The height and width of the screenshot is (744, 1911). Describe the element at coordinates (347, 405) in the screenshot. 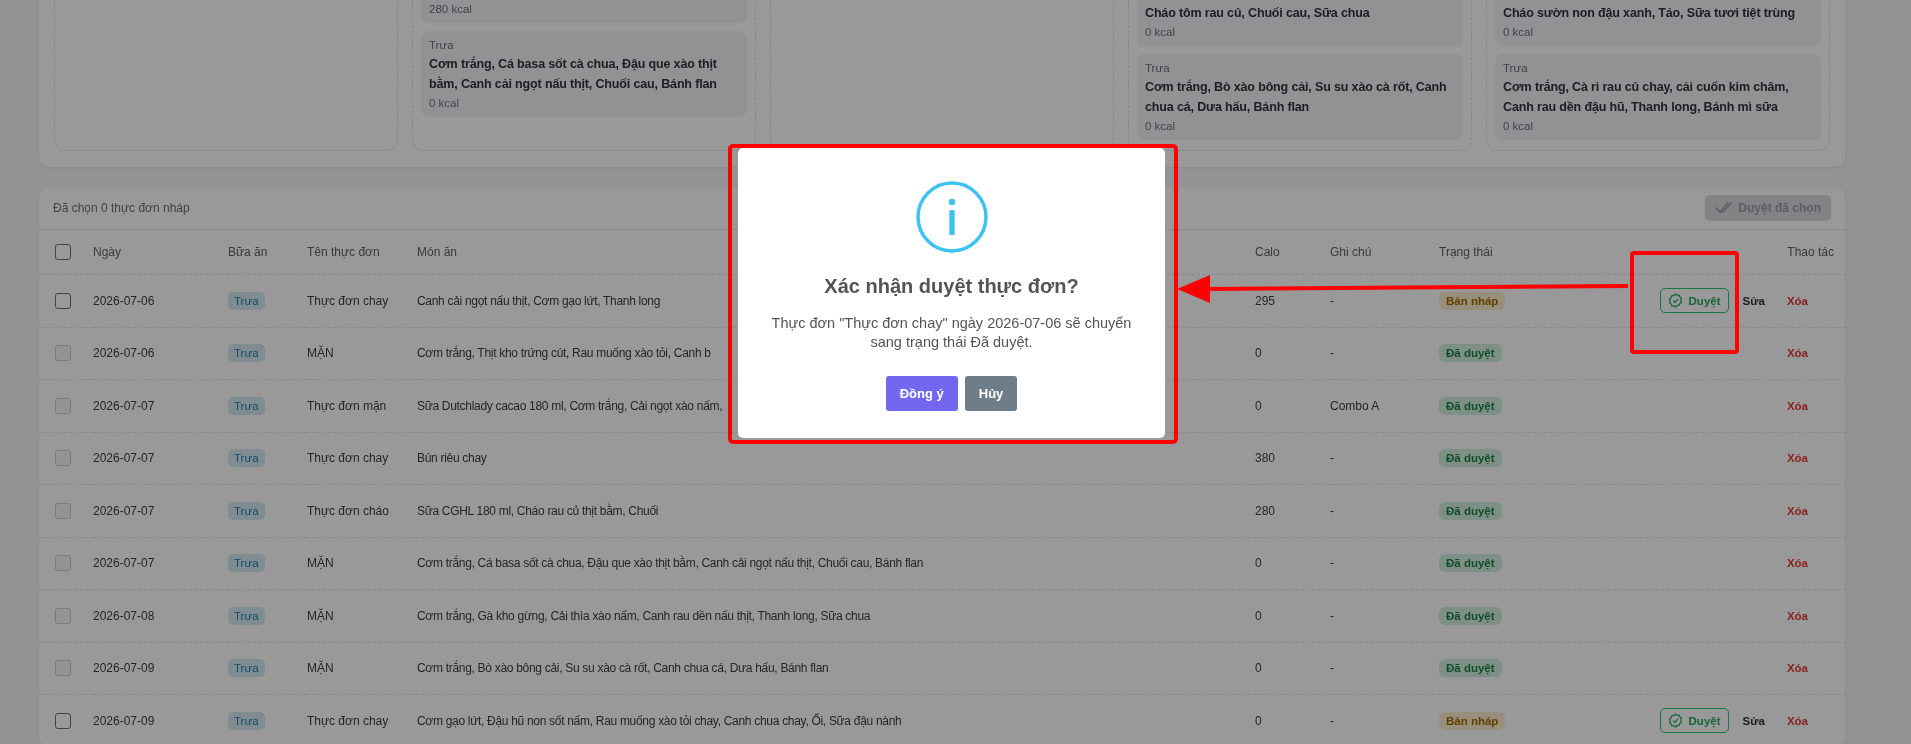

I see `menu-name-cell: Thực đơn mặn` at that location.